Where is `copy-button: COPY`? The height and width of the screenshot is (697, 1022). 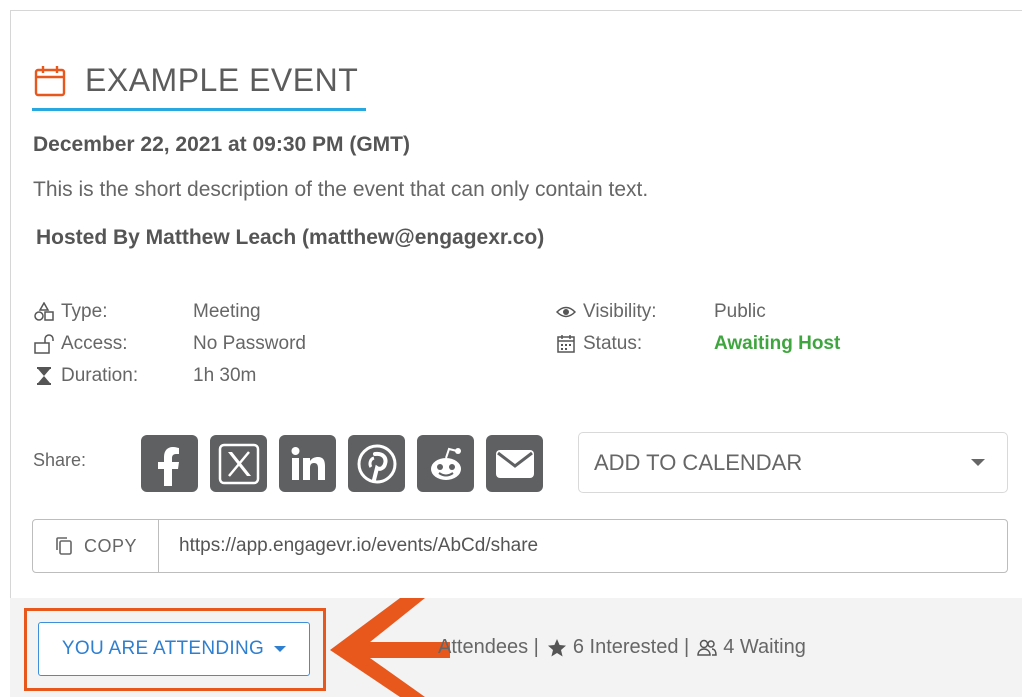 copy-button: COPY is located at coordinates (96, 546).